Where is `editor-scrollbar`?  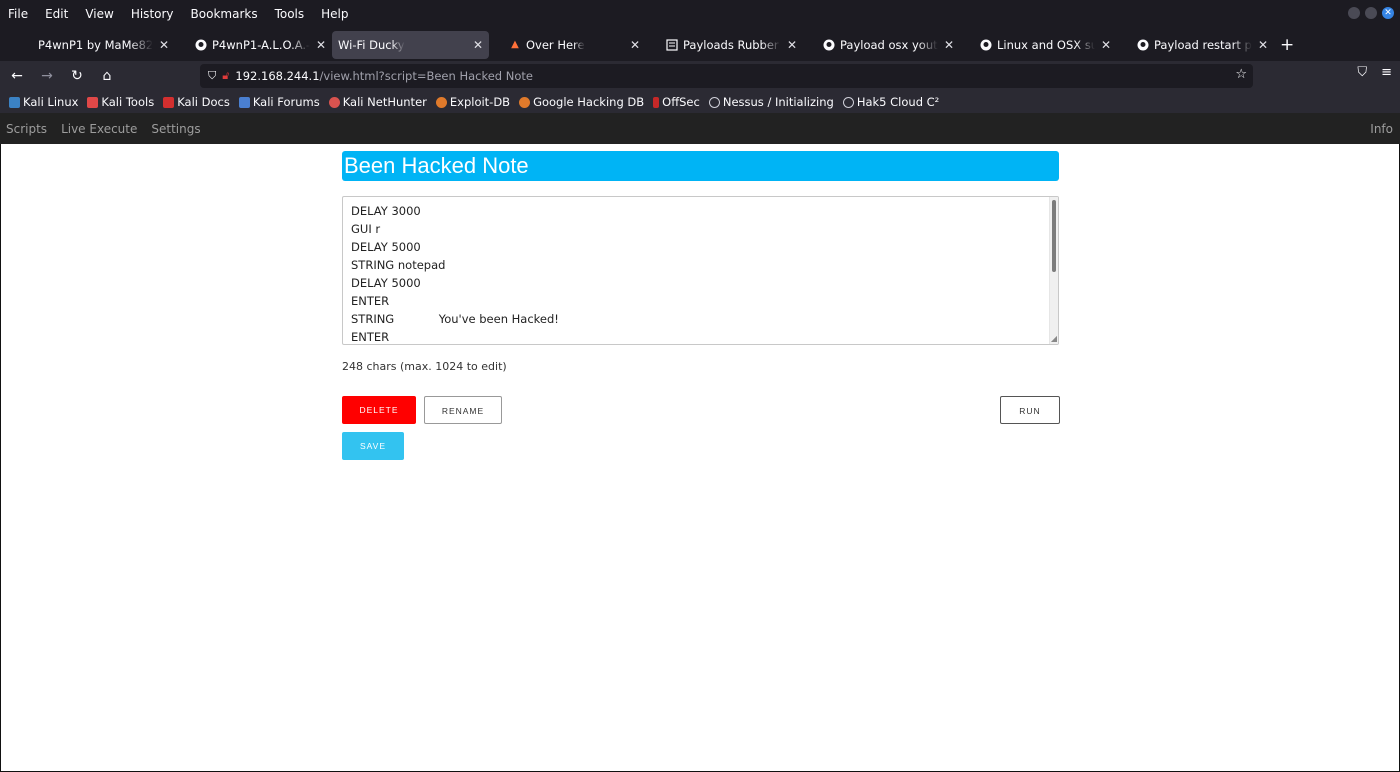 editor-scrollbar is located at coordinates (1053, 270).